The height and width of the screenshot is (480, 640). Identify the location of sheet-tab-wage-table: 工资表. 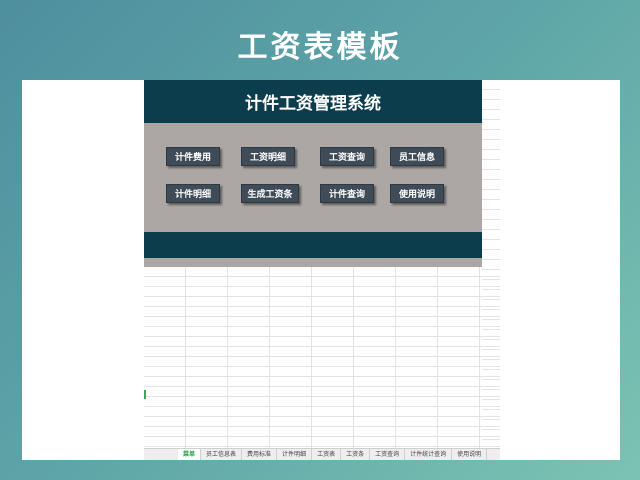
(327, 454).